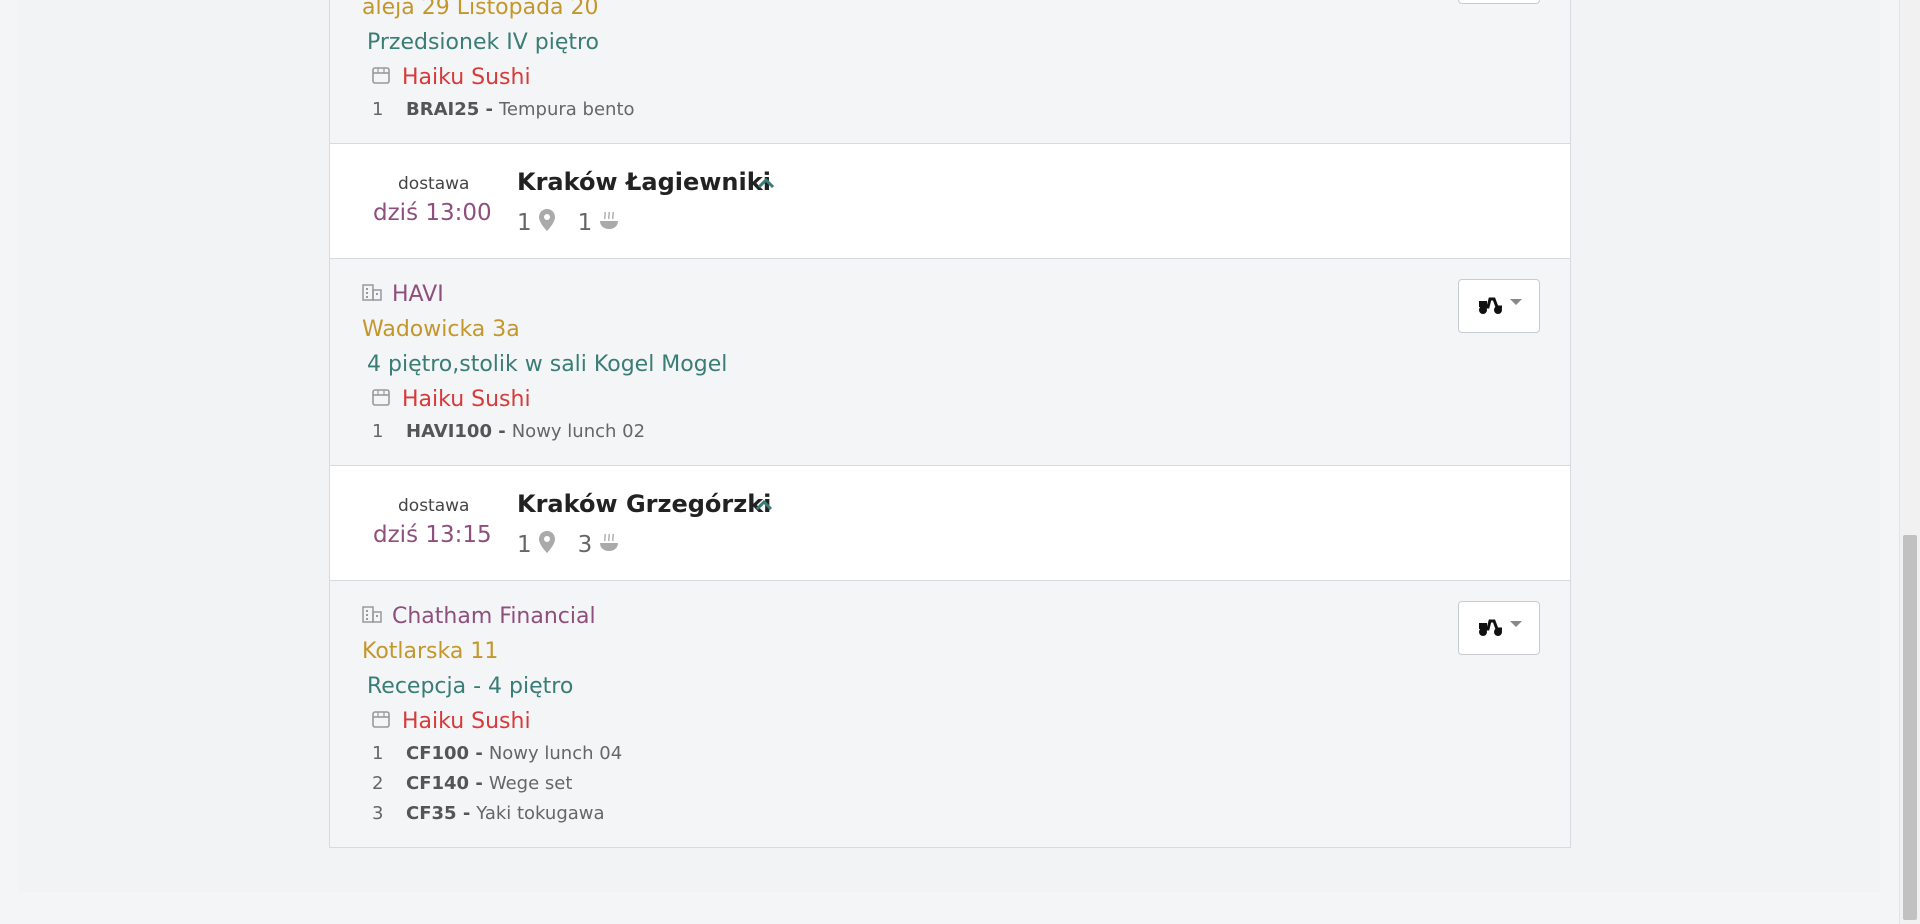 Image resolution: width=1920 pixels, height=924 pixels. Describe the element at coordinates (1910, 727) in the screenshot. I see `scrollbar-thumb` at that location.